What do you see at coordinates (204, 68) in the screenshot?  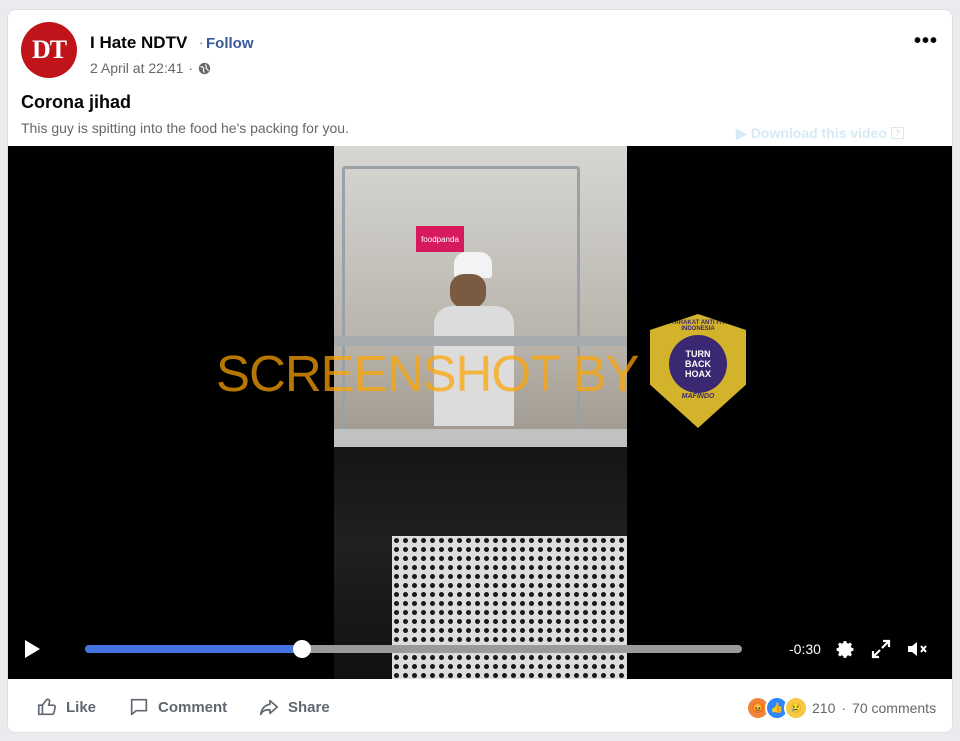 I see `globe-icon` at bounding box center [204, 68].